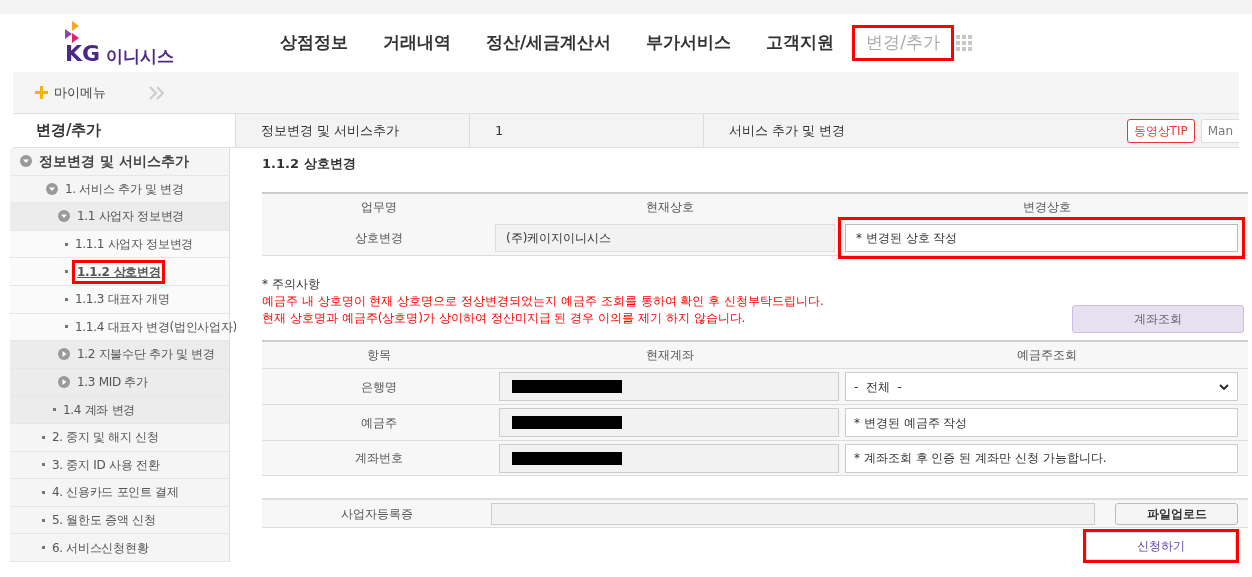 Image resolution: width=1252 pixels, height=577 pixels. I want to click on column-header: 현재상호, so click(670, 207).